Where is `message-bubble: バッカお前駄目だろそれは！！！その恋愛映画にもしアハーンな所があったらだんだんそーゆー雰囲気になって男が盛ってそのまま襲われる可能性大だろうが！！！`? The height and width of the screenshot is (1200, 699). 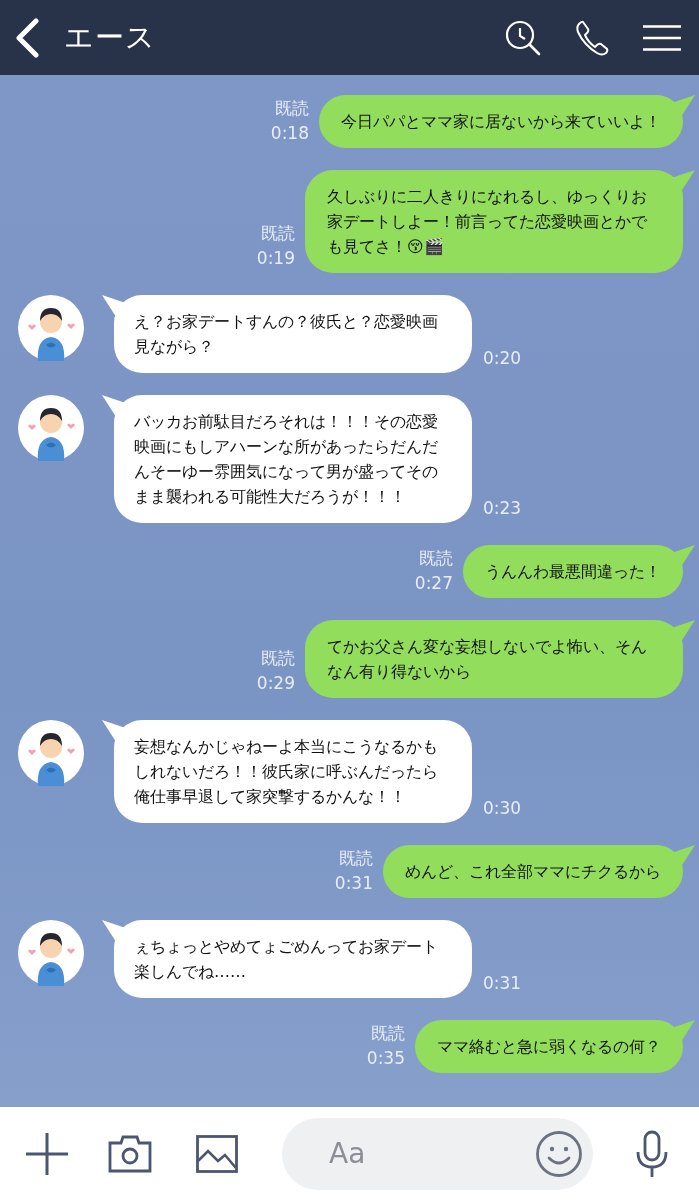 message-bubble: バッカお前駄目だろそれは！！！その恋愛映画にもしアハーンな所があったらだんだんそーゆー雰囲気になって男が盛ってそのまま襲われる可能性大だろうが！！！ is located at coordinates (287, 459).